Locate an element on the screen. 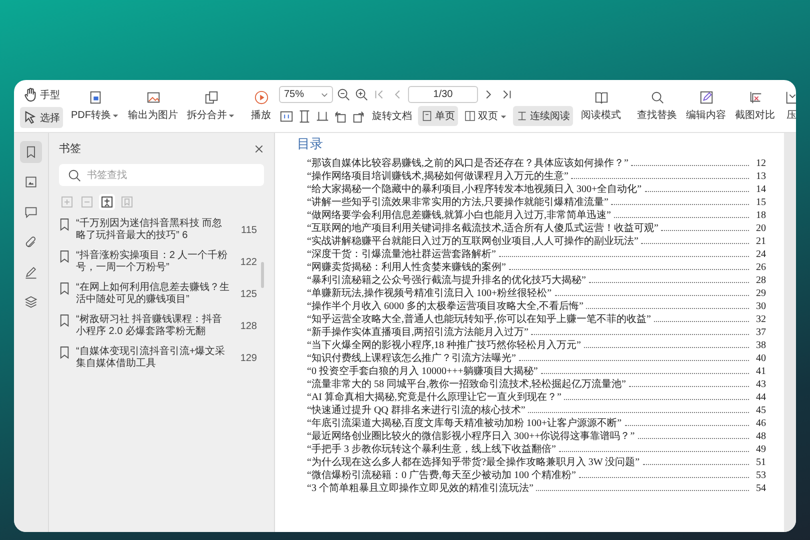  zoom-out-icon is located at coordinates (343, 94).